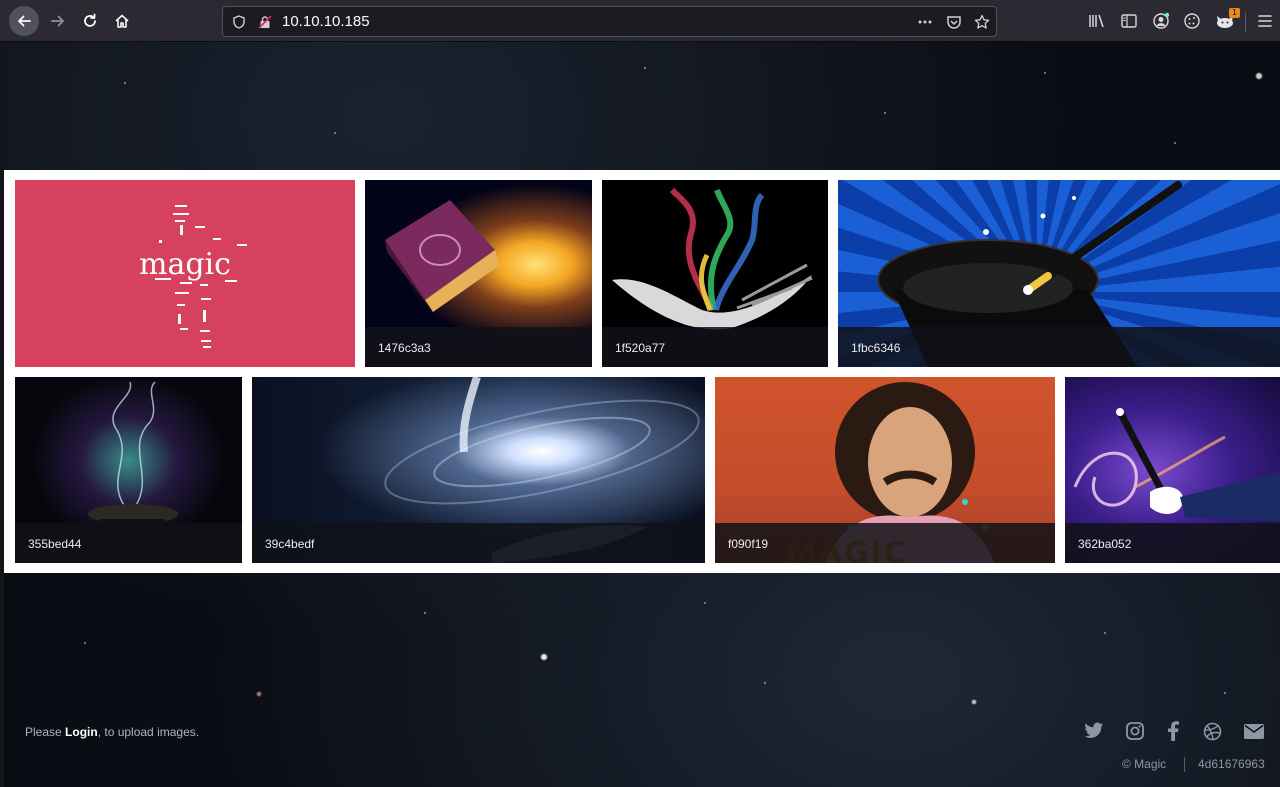 Image resolution: width=1280 pixels, height=787 pixels. I want to click on library-icon, so click(1097, 21).